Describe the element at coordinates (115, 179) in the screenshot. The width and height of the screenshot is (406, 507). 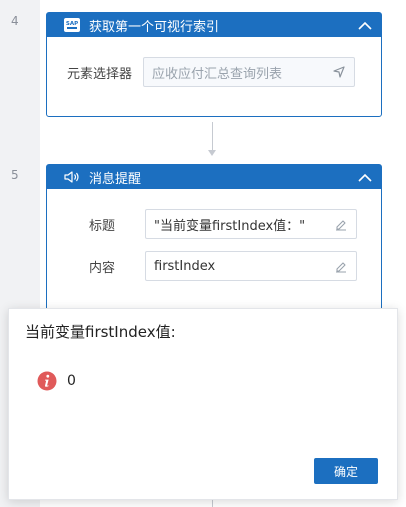
I see `card-title: 消息提醒` at that location.